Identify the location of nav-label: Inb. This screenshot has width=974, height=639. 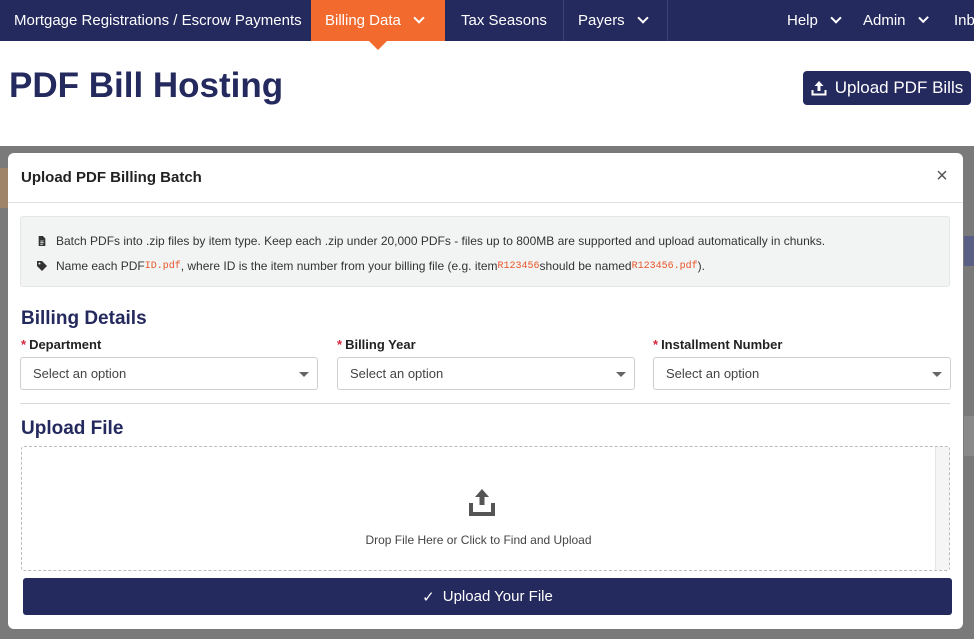
(964, 20).